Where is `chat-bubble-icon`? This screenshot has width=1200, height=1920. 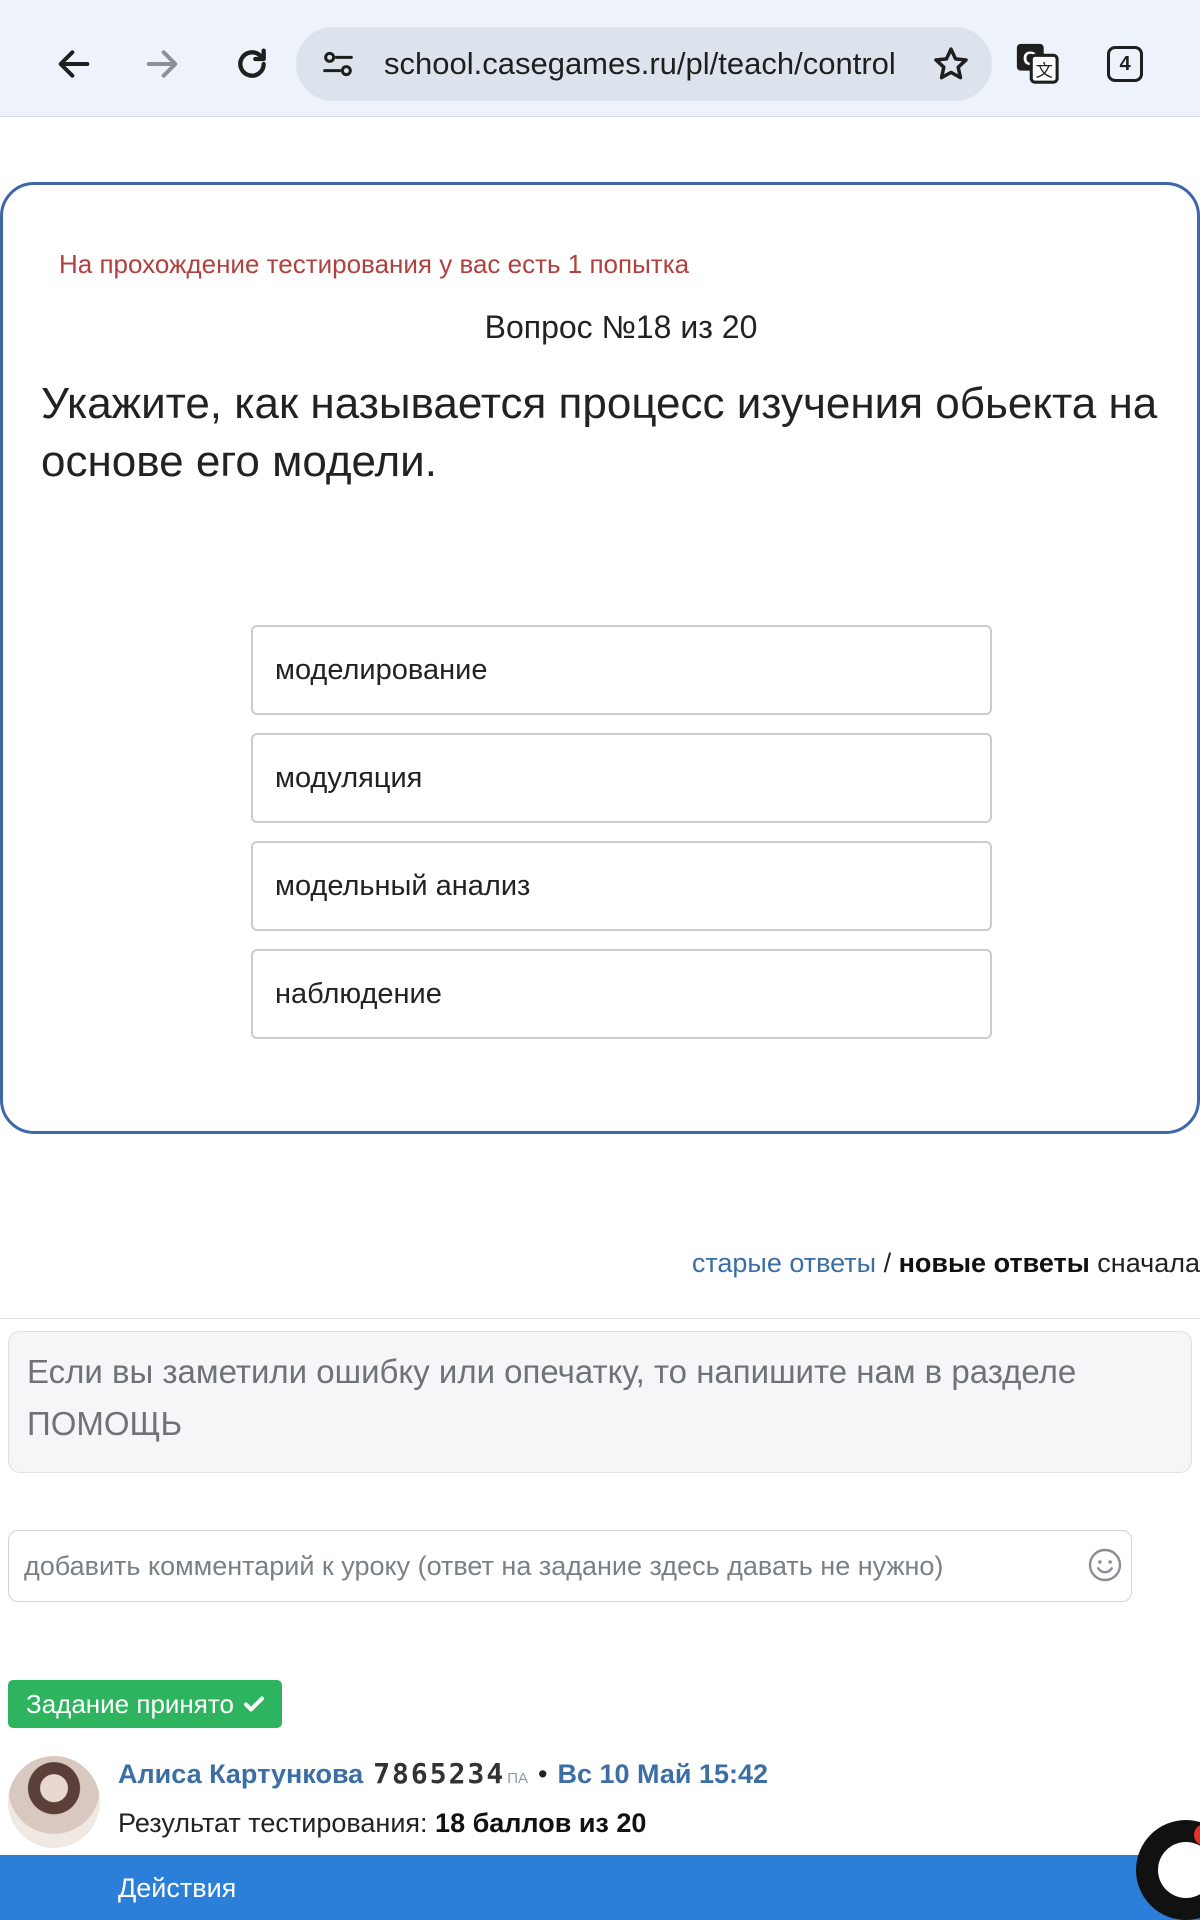 chat-bubble-icon is located at coordinates (1179, 1870).